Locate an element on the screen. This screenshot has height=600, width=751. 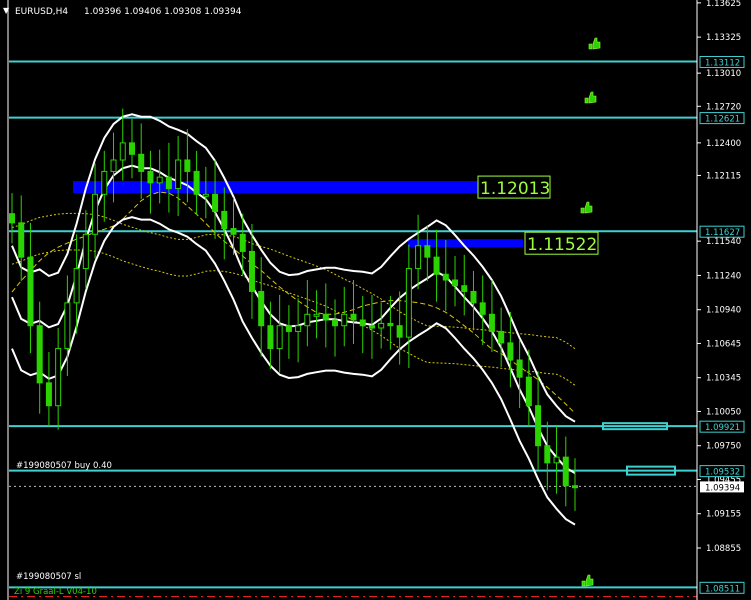
price-tick-label: 1.13010 is located at coordinates (723, 74).